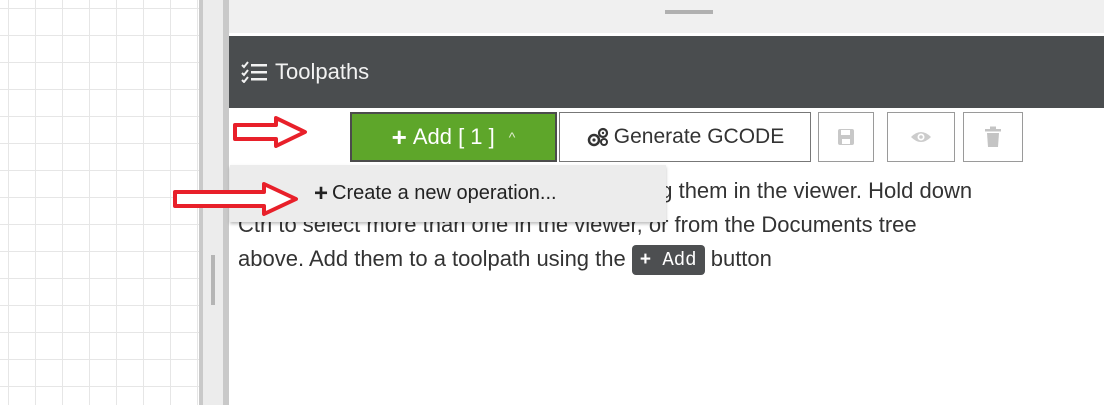 The height and width of the screenshot is (405, 1104). What do you see at coordinates (254, 72) in the screenshot?
I see `checklist-icon` at bounding box center [254, 72].